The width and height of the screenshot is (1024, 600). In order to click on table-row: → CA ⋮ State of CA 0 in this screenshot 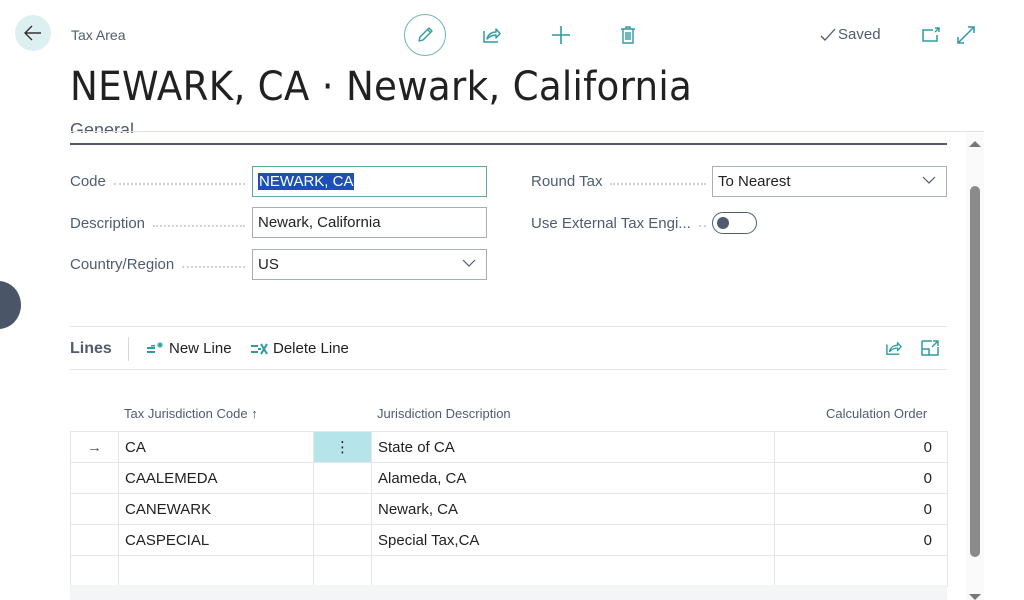, I will do `click(509, 447)`.